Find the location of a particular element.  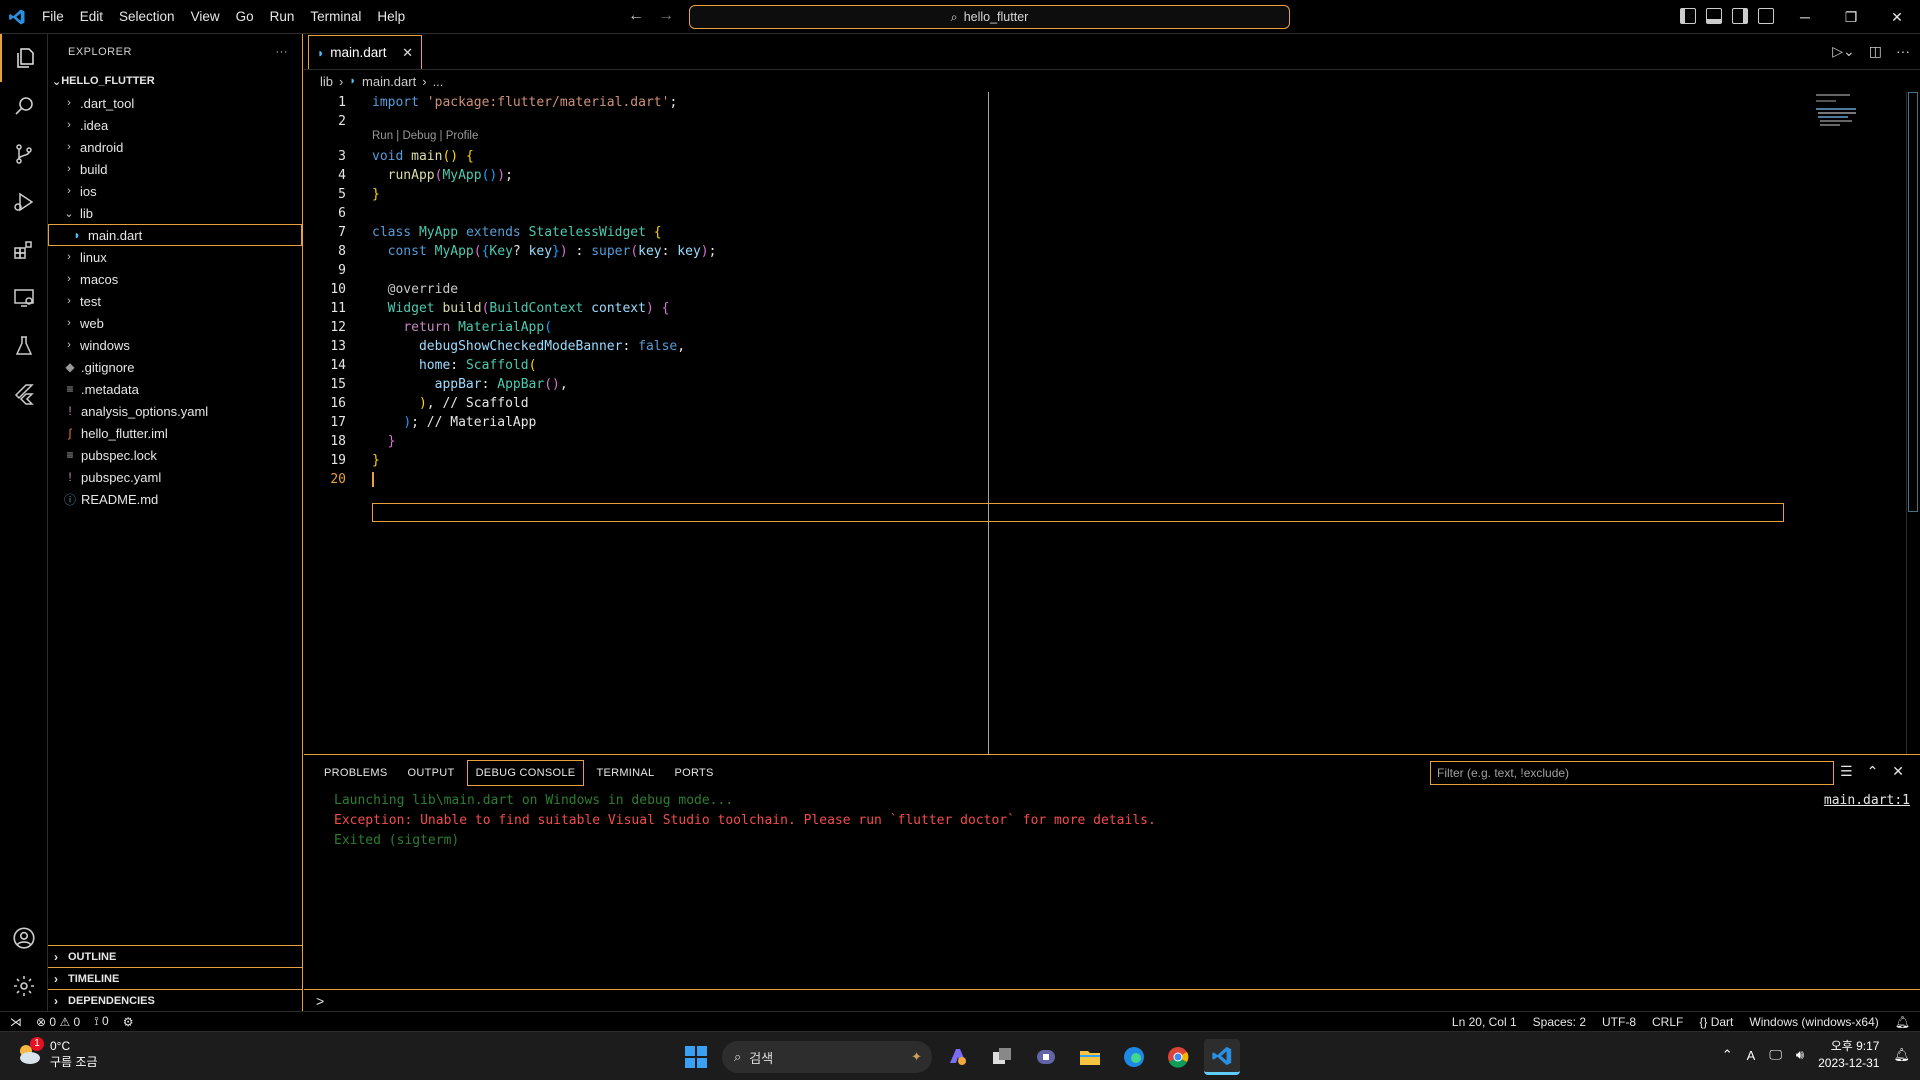

editor-scrollbar is located at coordinates (1913, 423).